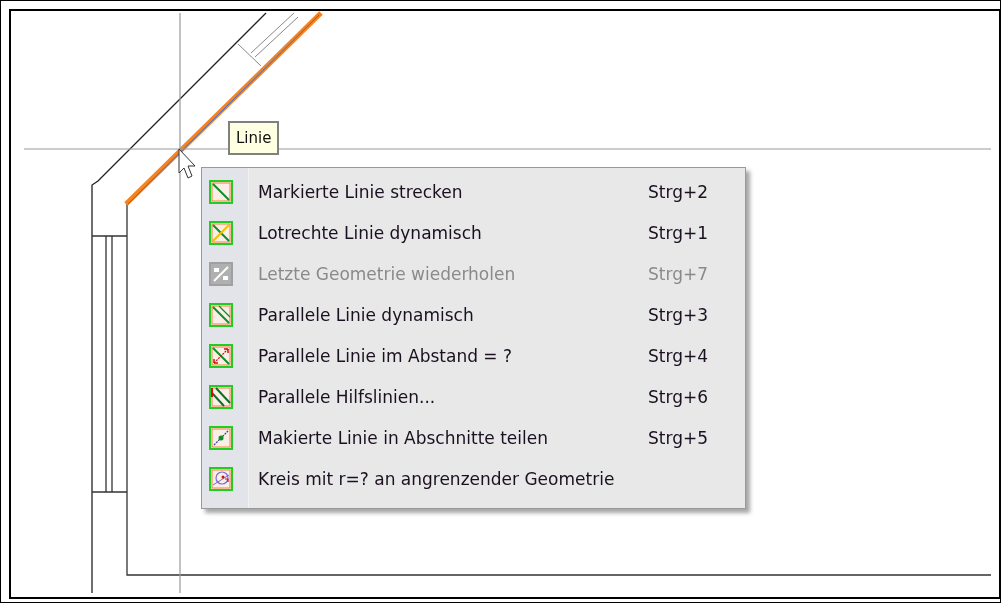 This screenshot has height=603, width=1001. I want to click on menu-item: Lotrechte Linie dynamisch Strg+1, so click(473, 232).